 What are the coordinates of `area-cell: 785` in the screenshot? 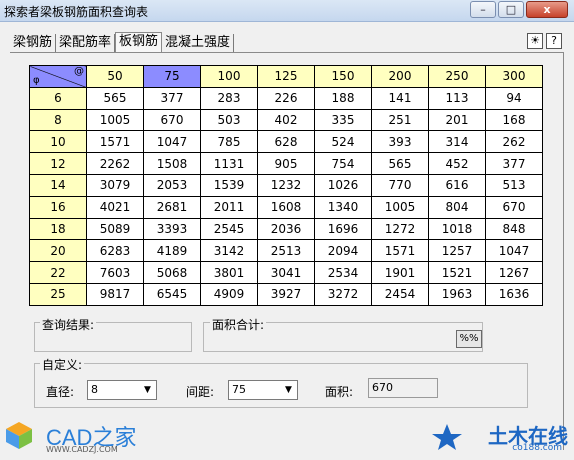 It's located at (229, 142).